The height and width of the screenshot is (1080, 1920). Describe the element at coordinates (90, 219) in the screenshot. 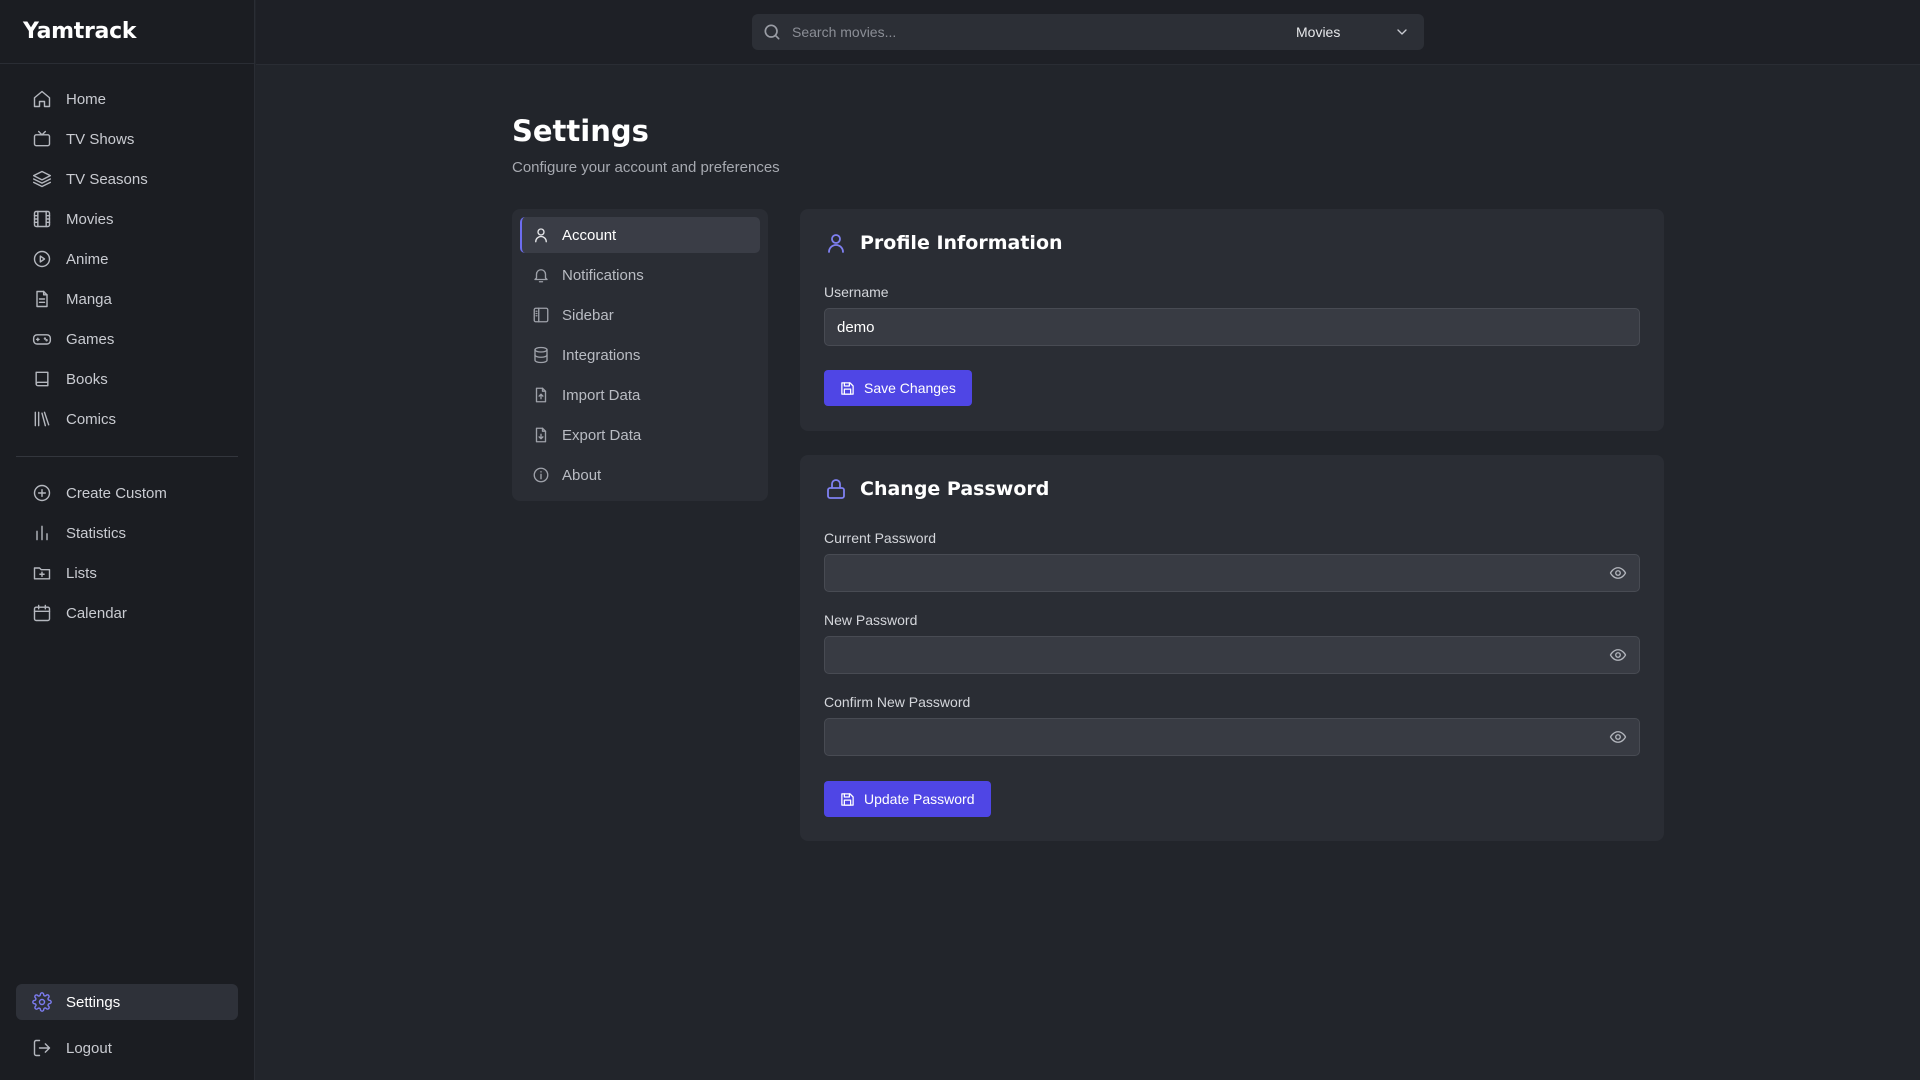

I see `sidebar-item-label: Movies` at that location.